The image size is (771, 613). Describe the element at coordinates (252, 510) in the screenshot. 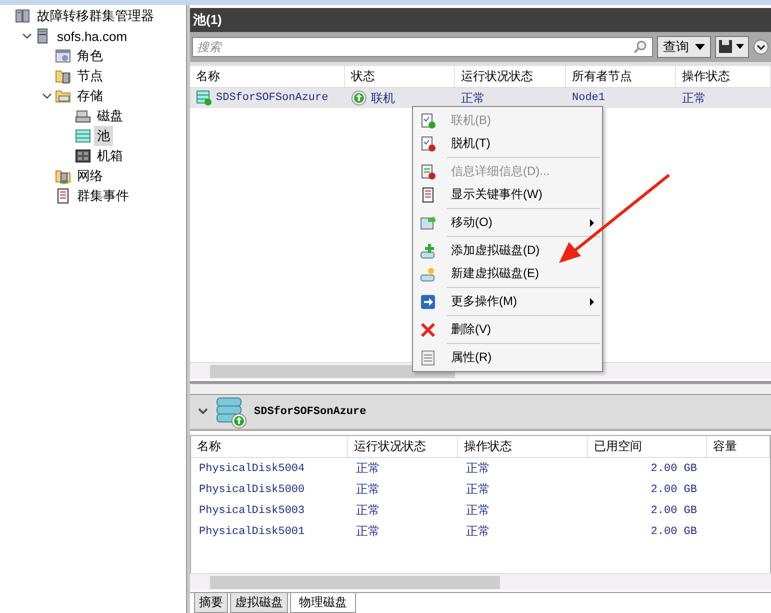

I see `table-cell: PhysicalDisk5003` at that location.